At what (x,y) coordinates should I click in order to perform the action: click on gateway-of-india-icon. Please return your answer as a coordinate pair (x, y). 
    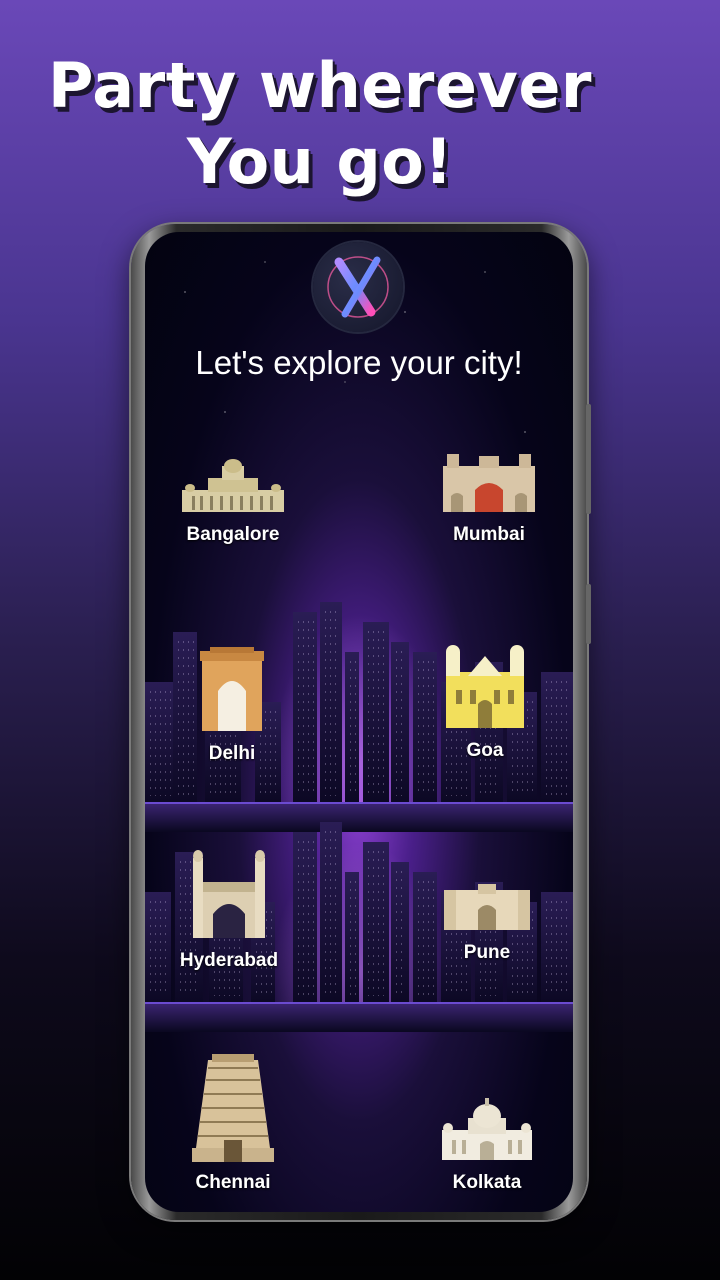
    Looking at the image, I should click on (489, 483).